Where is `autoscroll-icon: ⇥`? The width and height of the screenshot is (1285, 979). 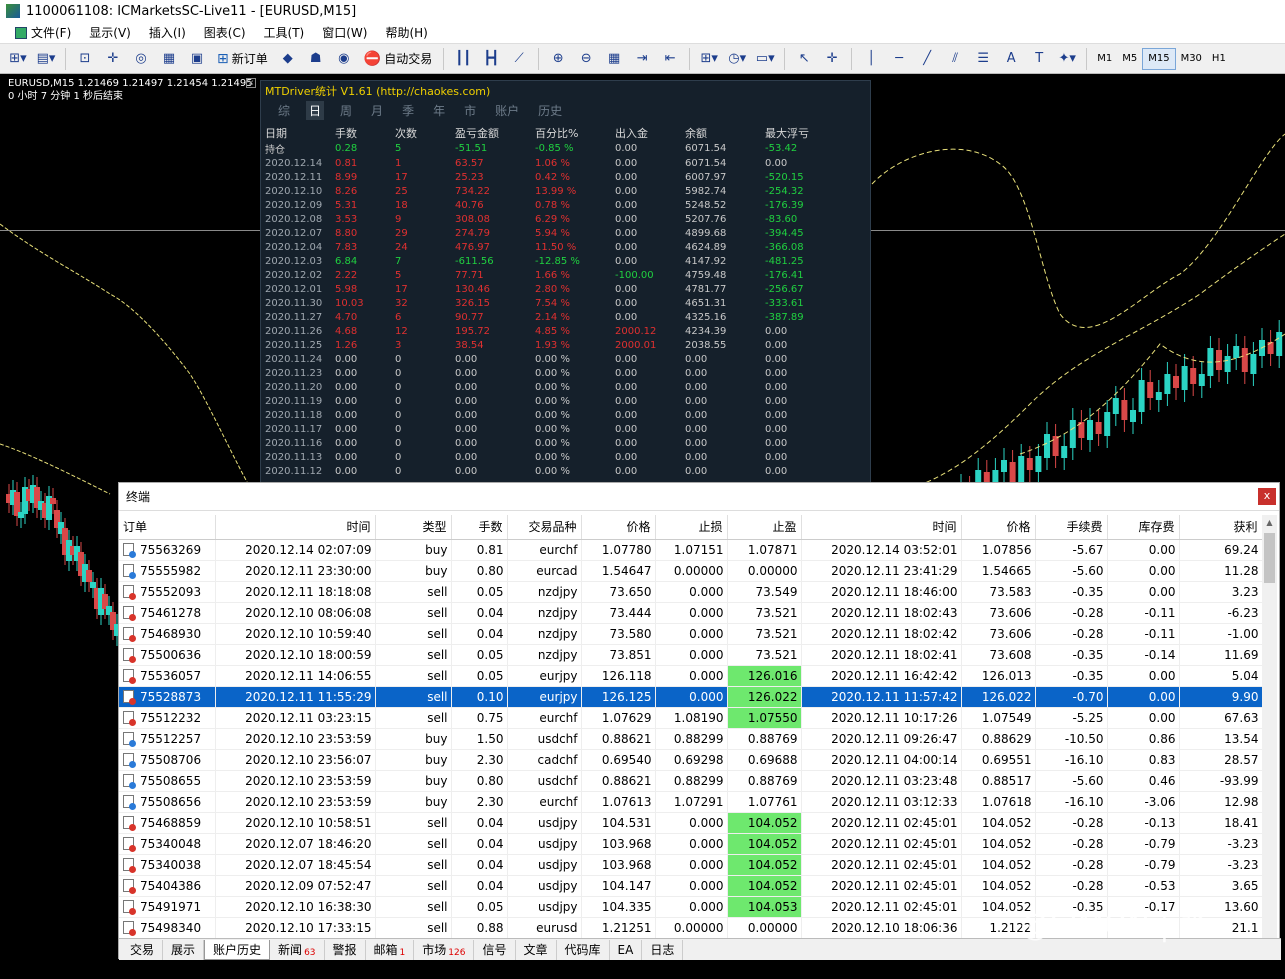 autoscroll-icon: ⇥ is located at coordinates (642, 59).